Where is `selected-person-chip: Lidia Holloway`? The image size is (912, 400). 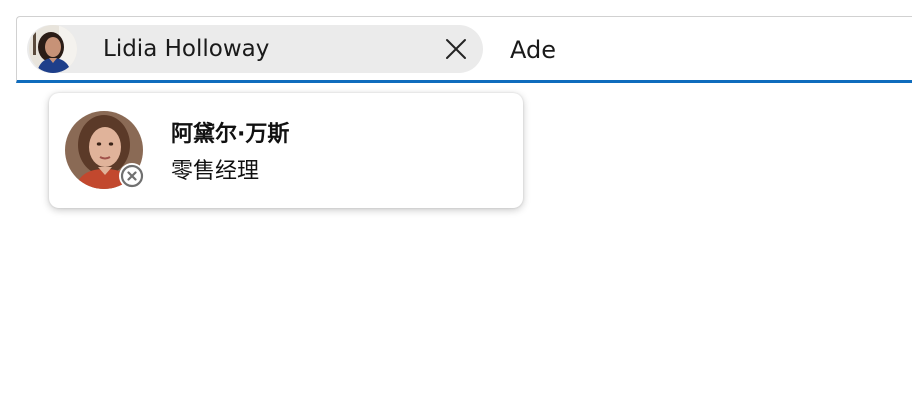
selected-person-chip: Lidia Holloway is located at coordinates (255, 49).